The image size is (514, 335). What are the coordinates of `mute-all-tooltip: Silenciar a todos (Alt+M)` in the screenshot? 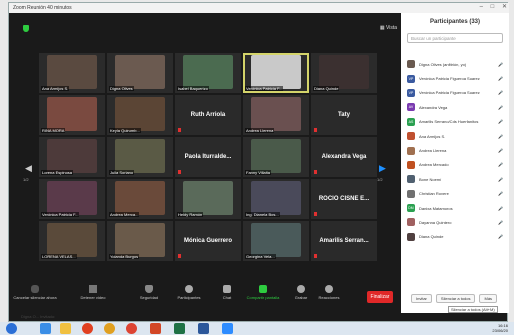 It's located at (473, 309).